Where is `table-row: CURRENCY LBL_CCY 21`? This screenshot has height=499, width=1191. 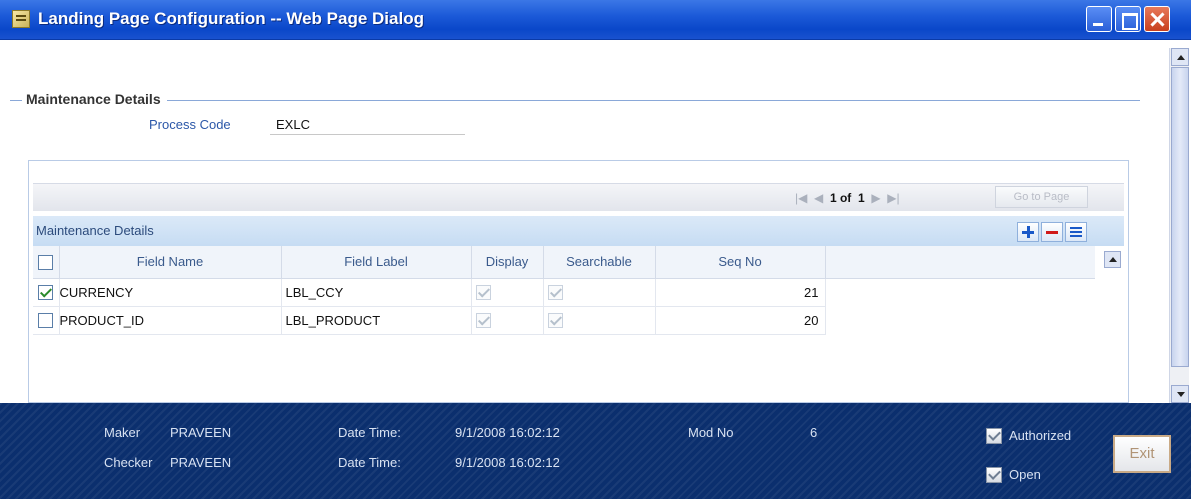 table-row: CURRENCY LBL_CCY 21 is located at coordinates (564, 292).